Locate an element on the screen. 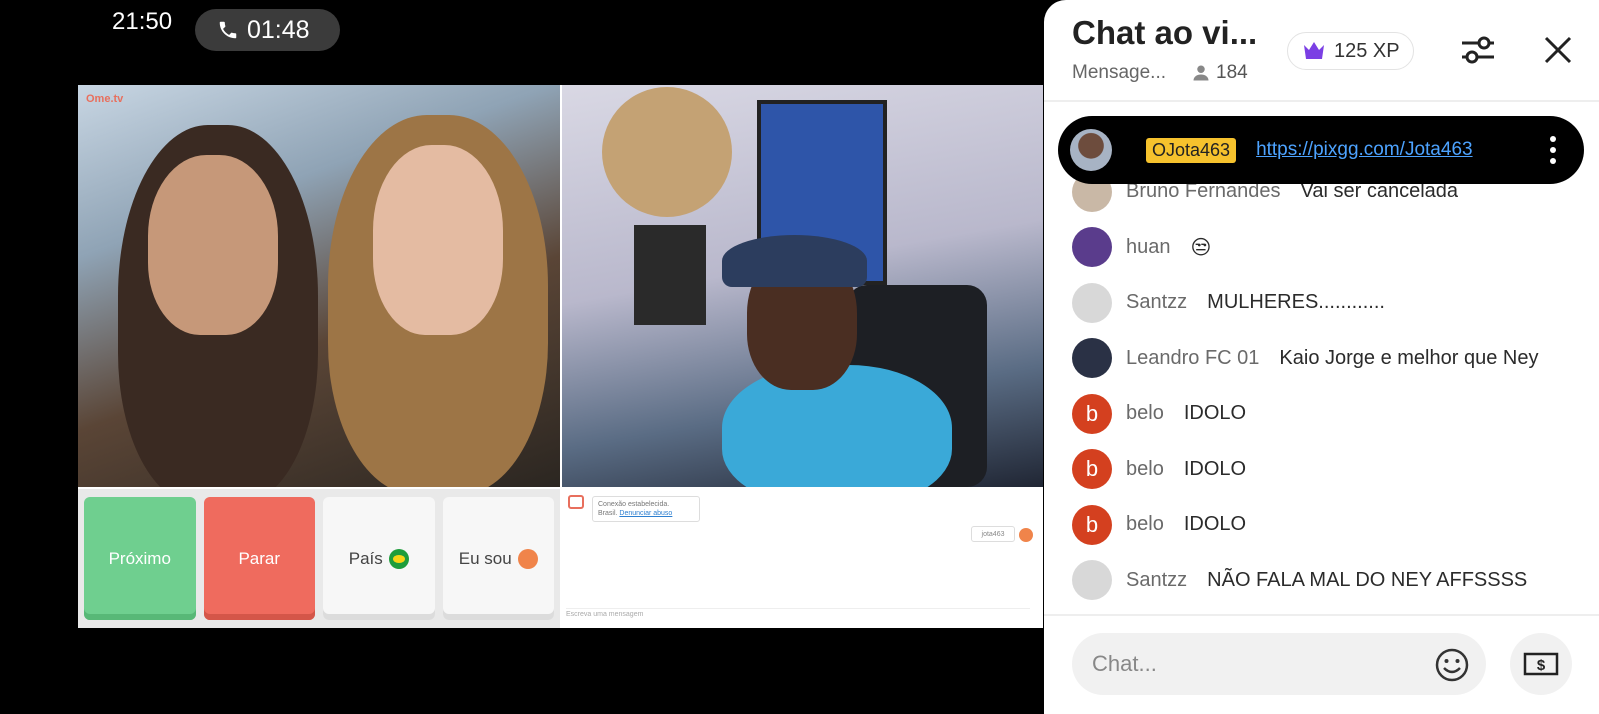 The height and width of the screenshot is (714, 1599). system-status-icons is located at coordinates (1329, 20).